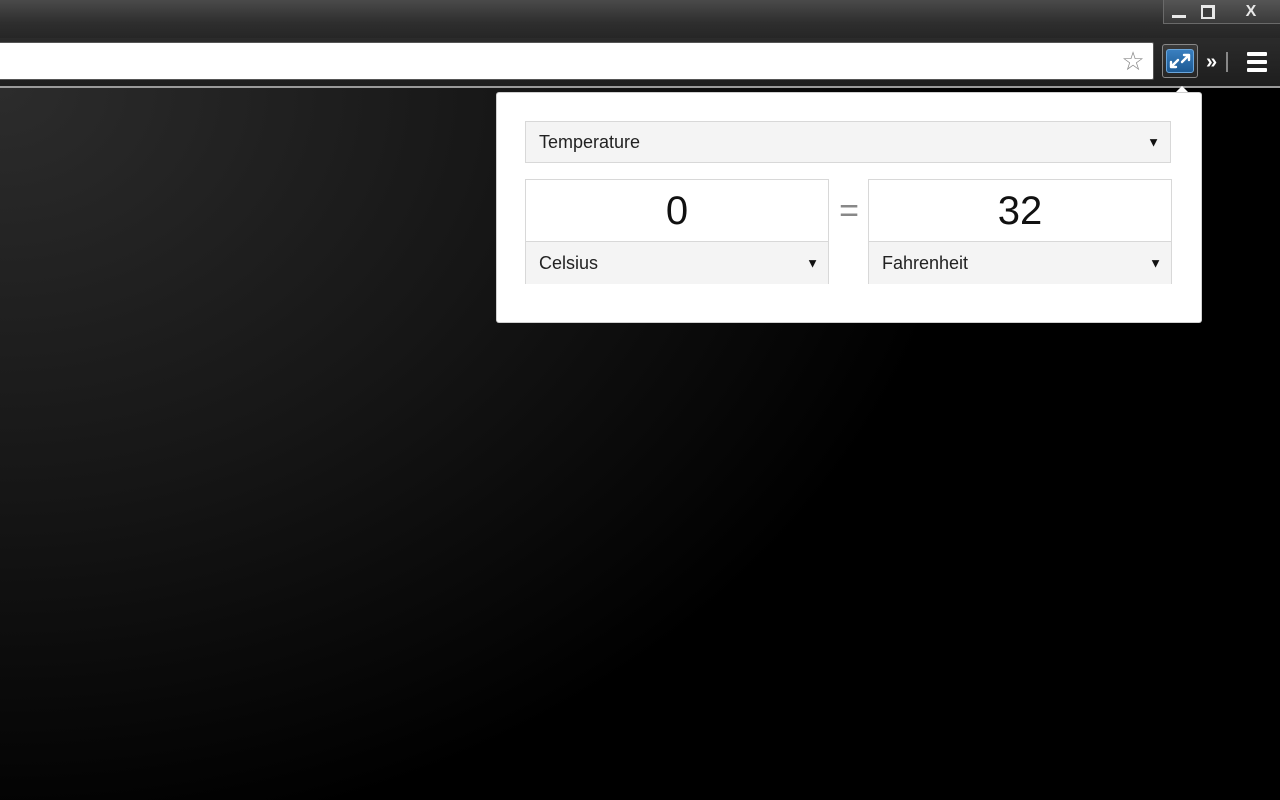 This screenshot has height=800, width=1280. Describe the element at coordinates (1251, 12) in the screenshot. I see `close-button: X` at that location.